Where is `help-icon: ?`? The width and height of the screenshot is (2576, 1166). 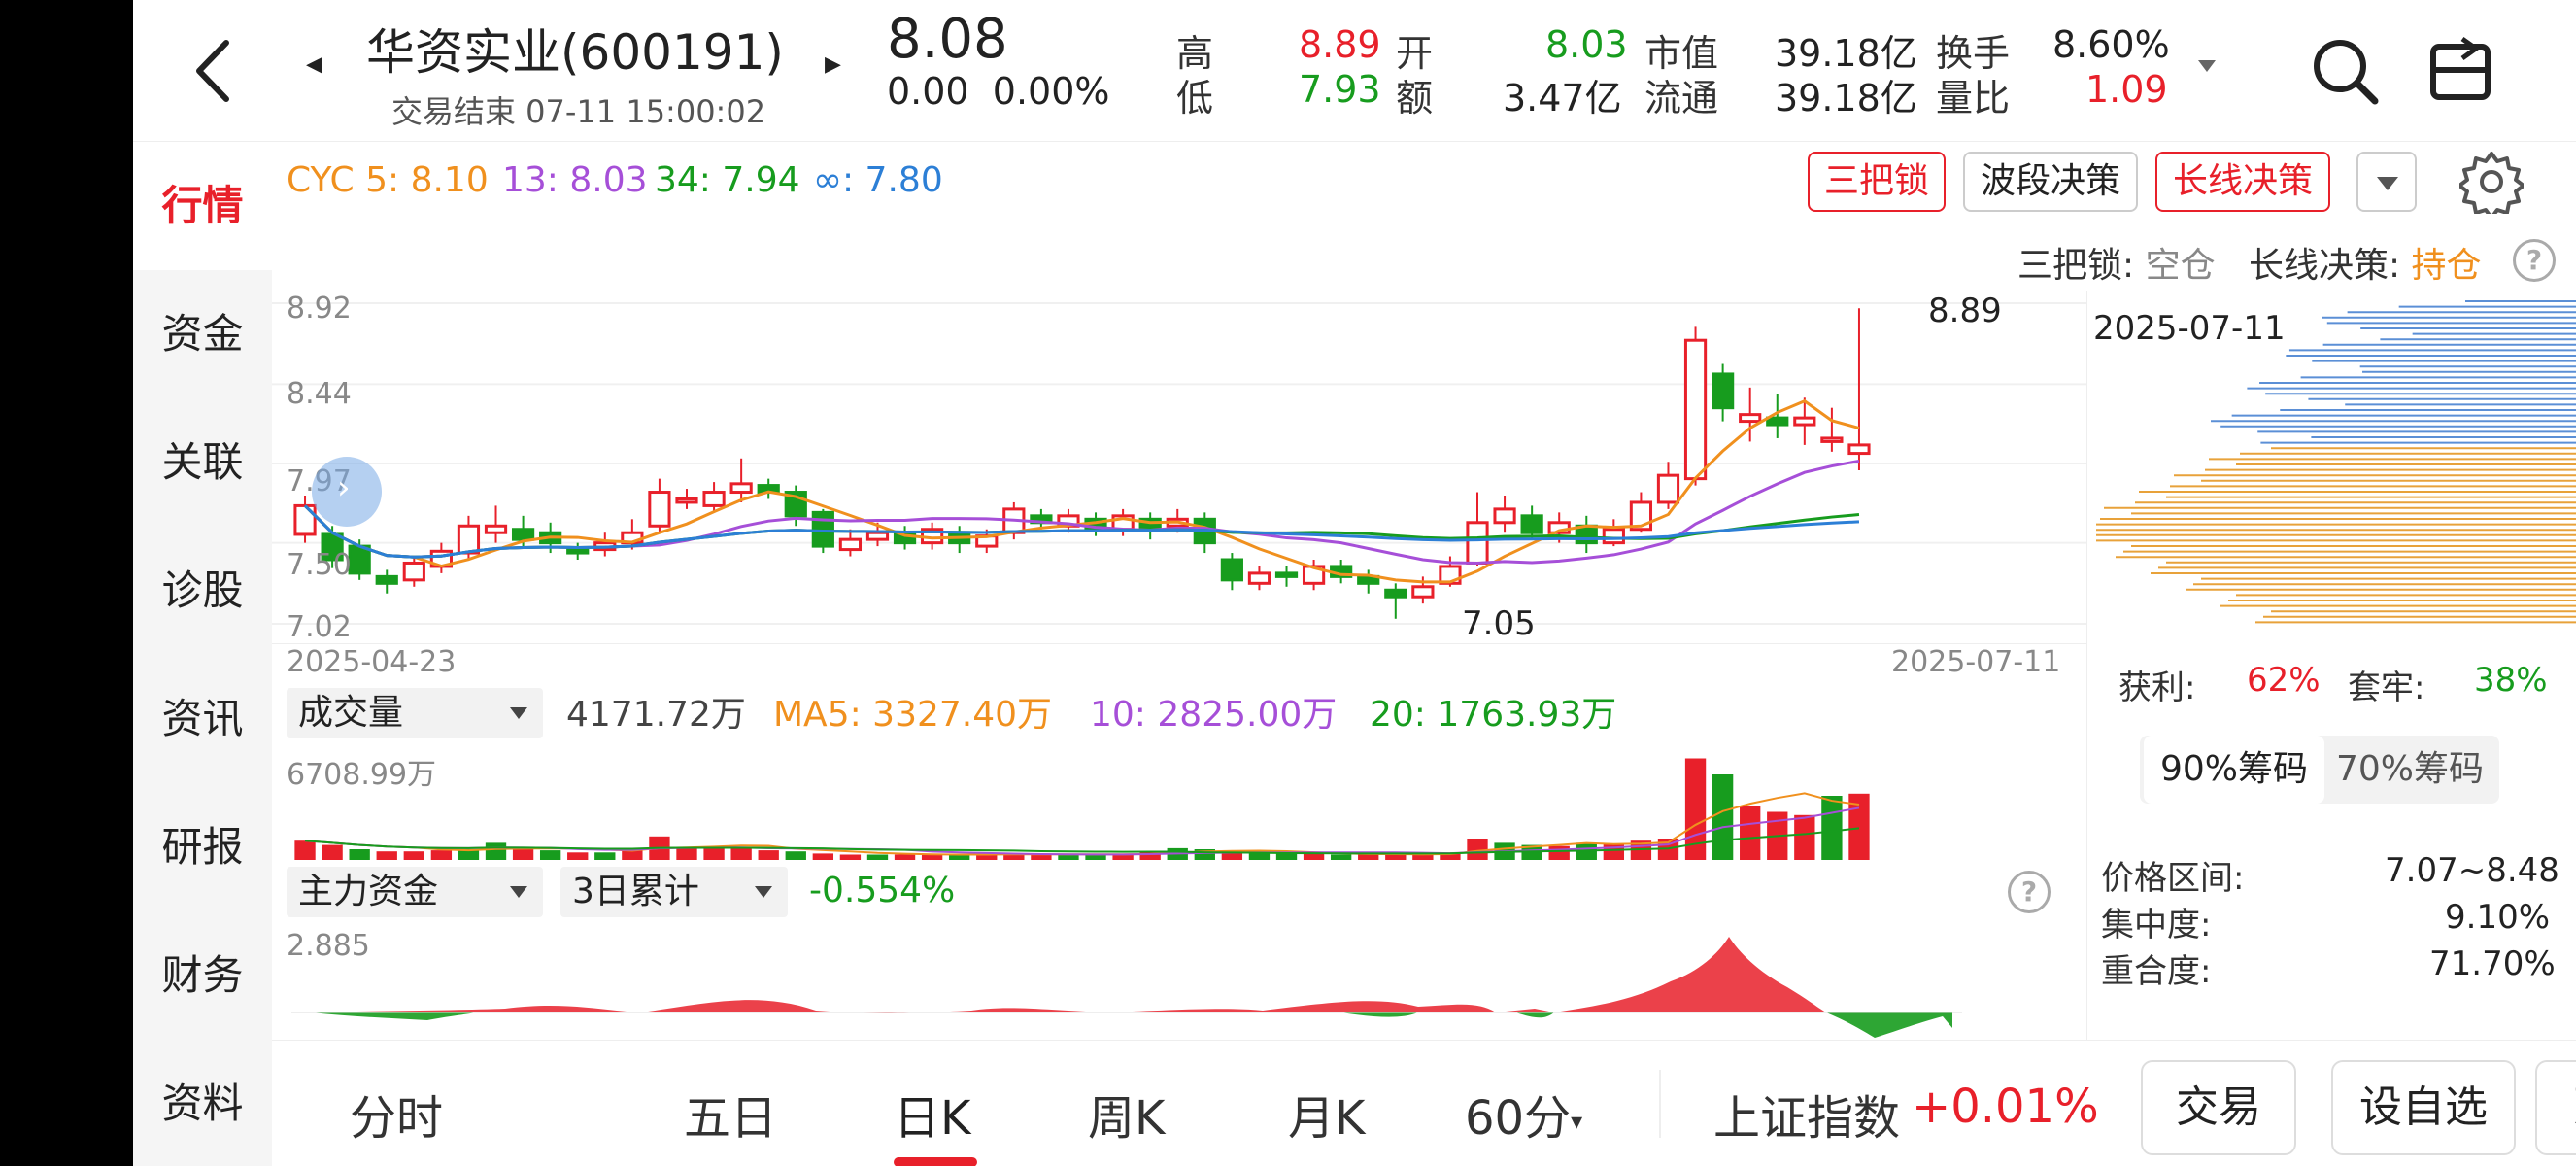 help-icon: ? is located at coordinates (2534, 260).